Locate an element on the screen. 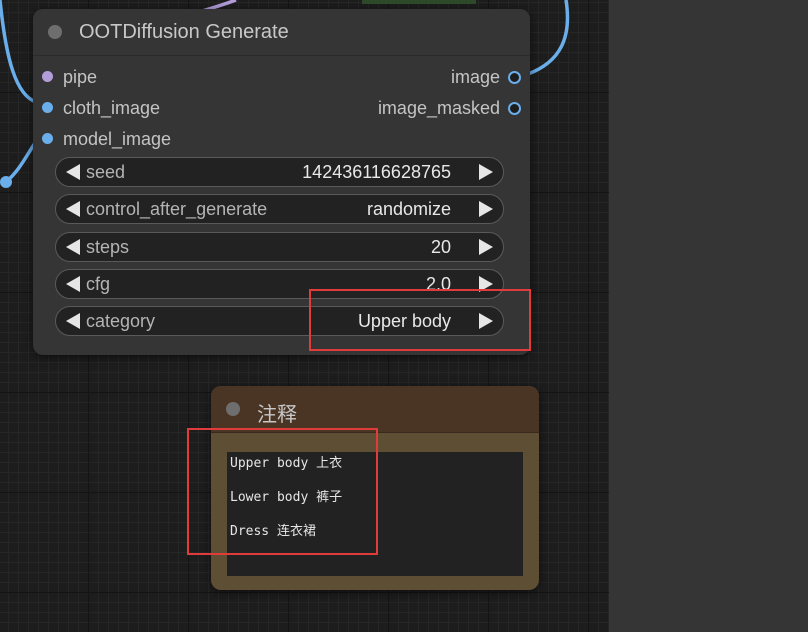  node-title: OOTDiffusion Generate is located at coordinates (184, 32).